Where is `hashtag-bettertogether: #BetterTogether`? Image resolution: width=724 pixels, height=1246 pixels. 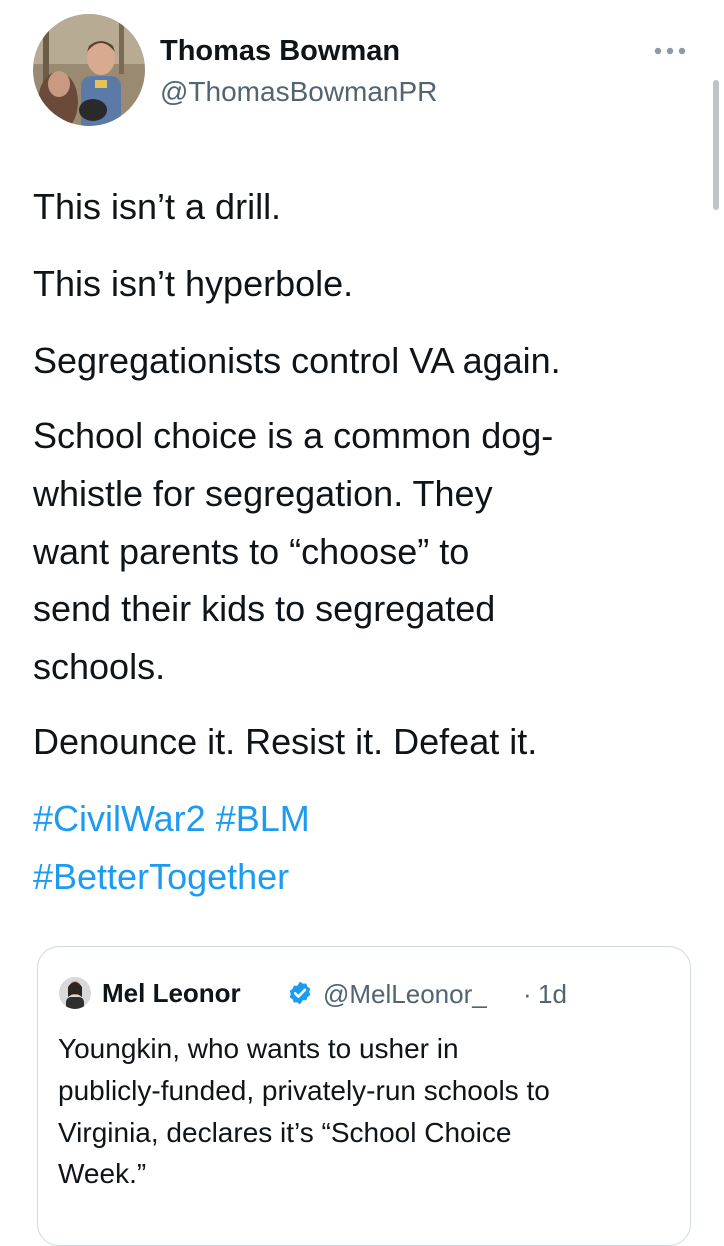 hashtag-bettertogether: #BetterTogether is located at coordinates (161, 876).